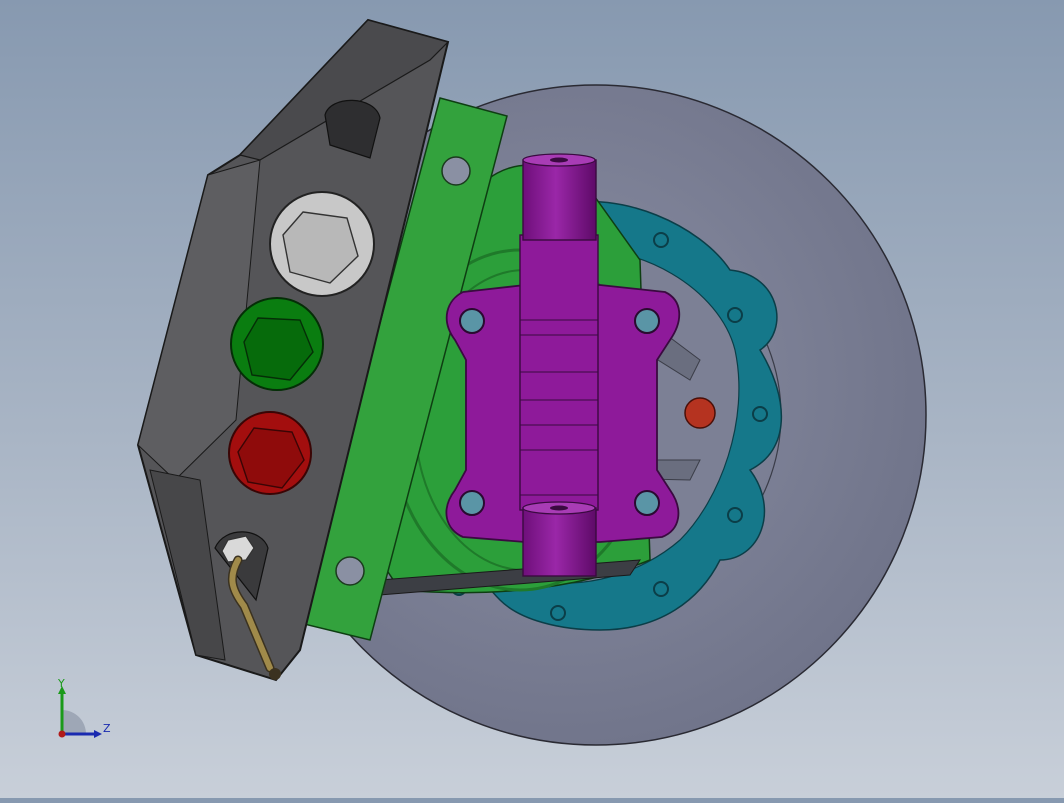  What do you see at coordinates (270, 453) in the screenshot?
I see `bolt-red` at bounding box center [270, 453].